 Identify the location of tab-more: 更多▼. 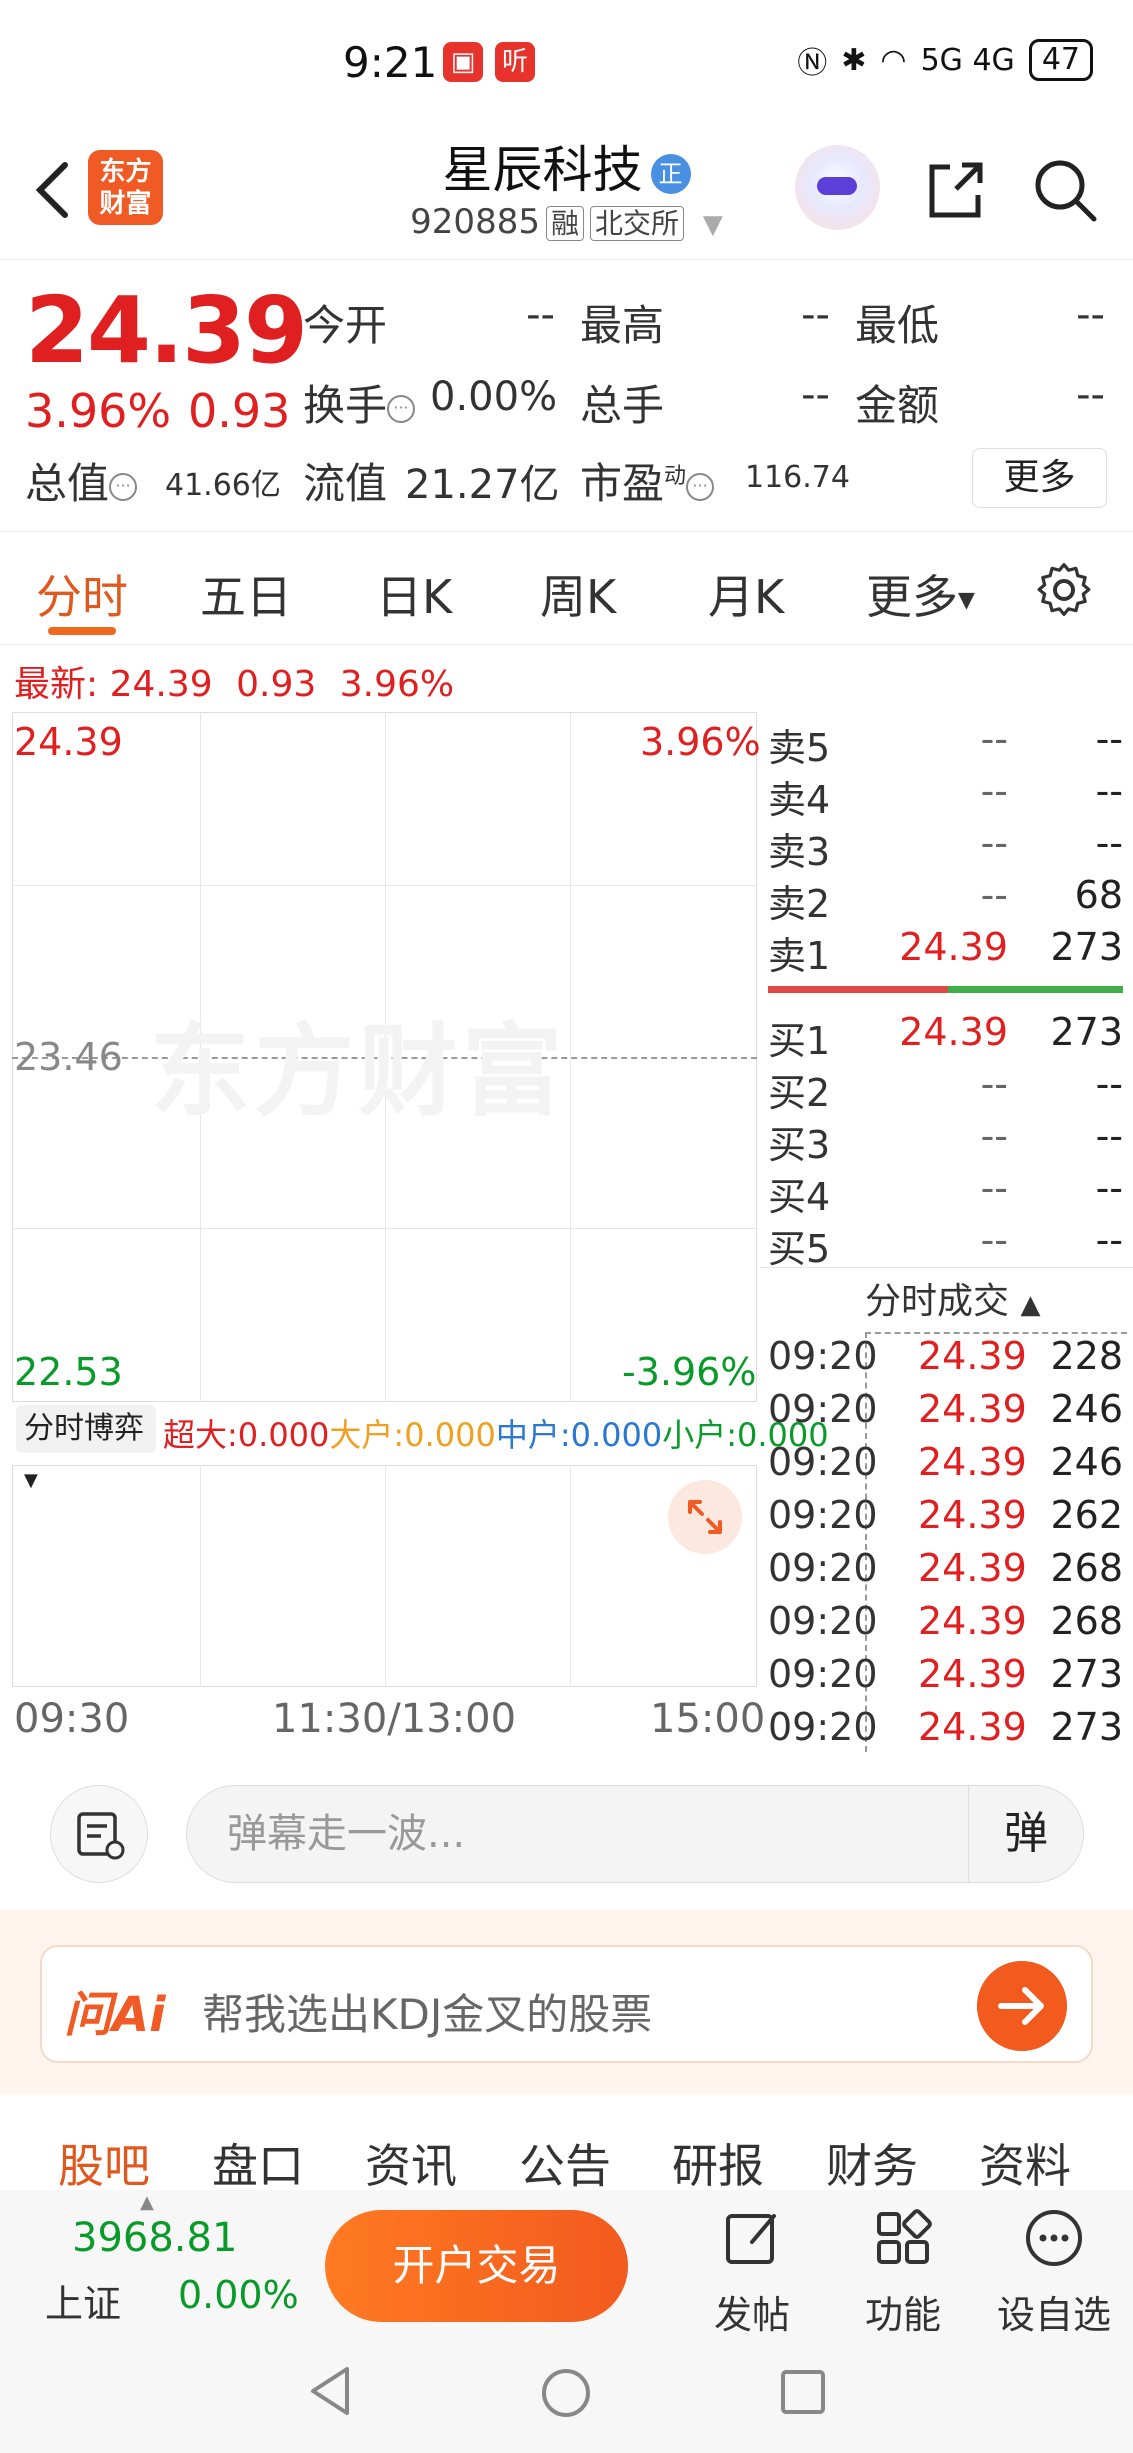
(920, 594).